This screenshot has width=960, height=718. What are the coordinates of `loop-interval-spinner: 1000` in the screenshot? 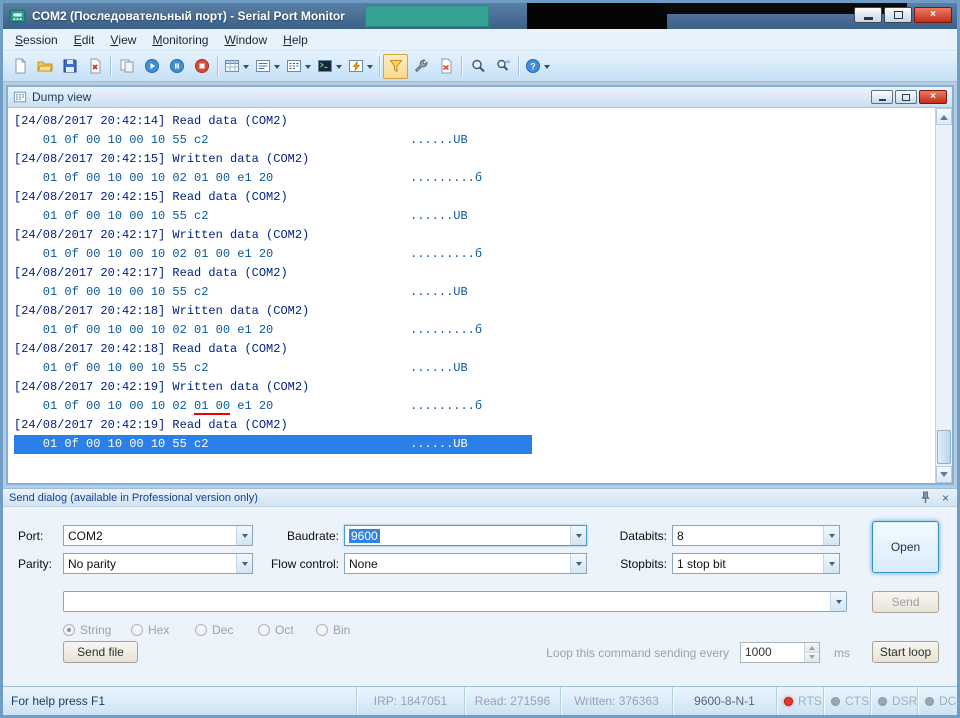 It's located at (780, 652).